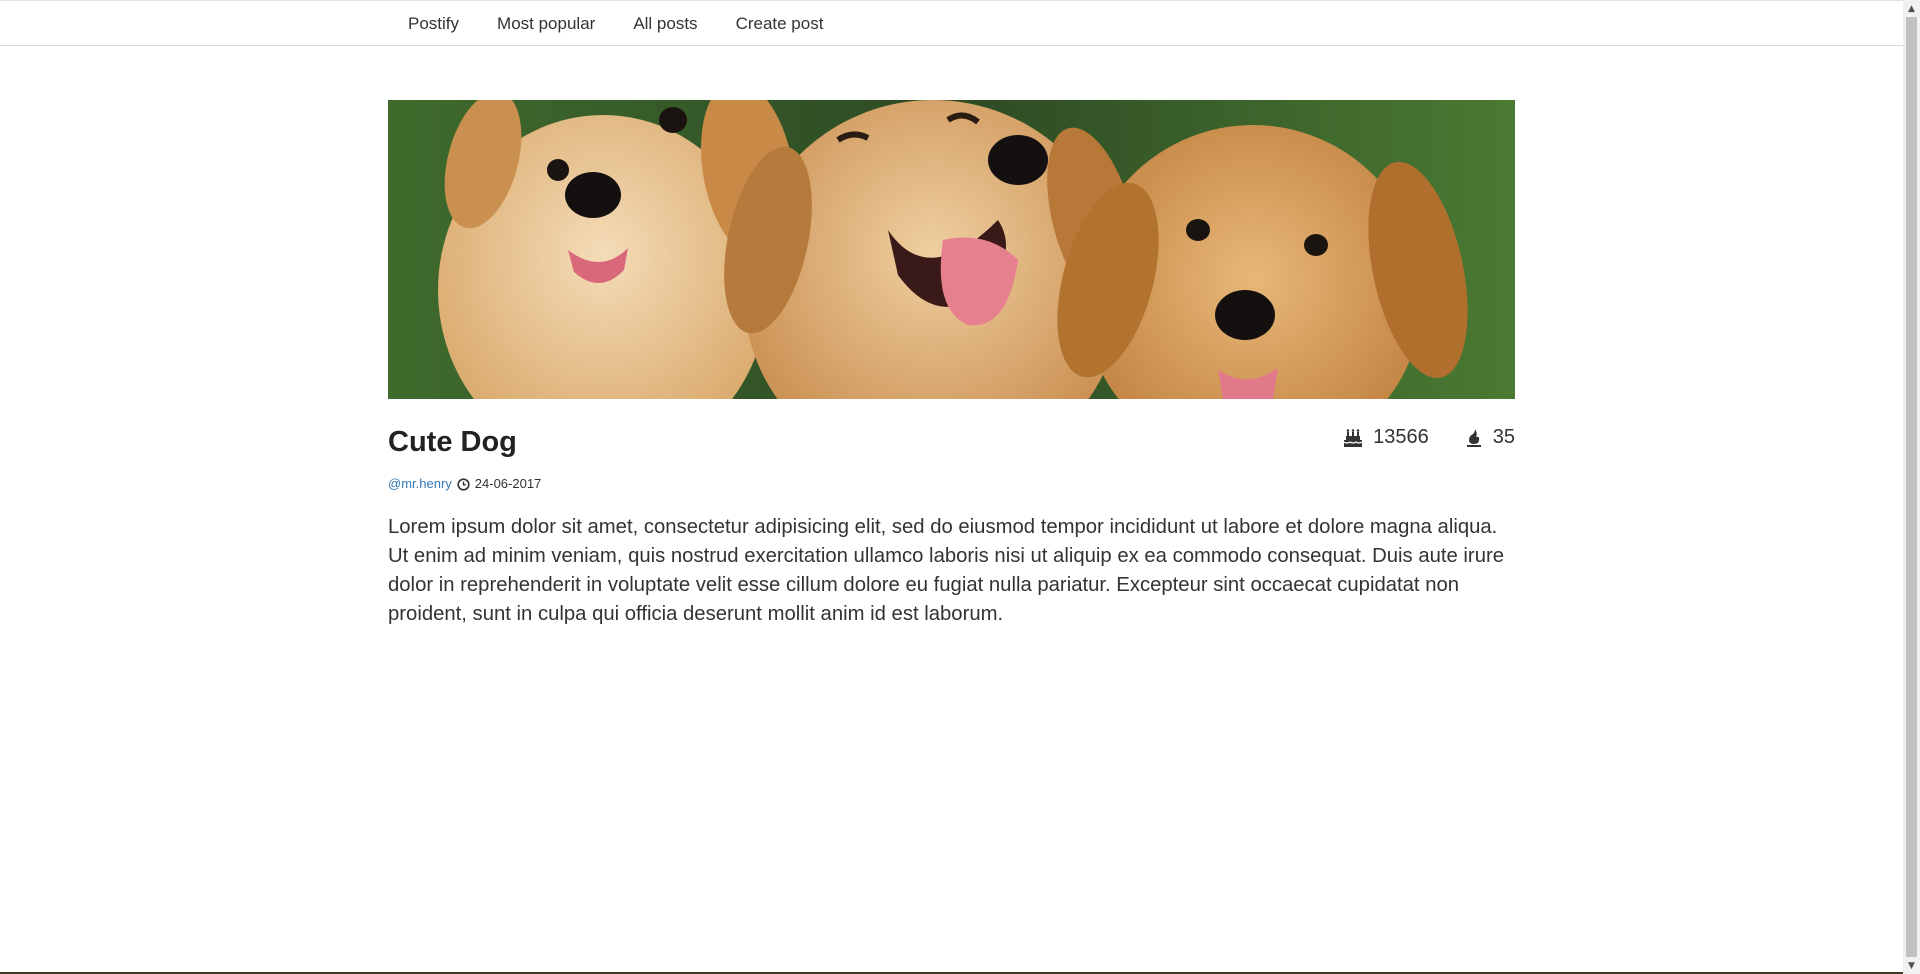 This screenshot has width=1920, height=974. Describe the element at coordinates (1490, 437) in the screenshot. I see `likes-stat: 35` at that location.